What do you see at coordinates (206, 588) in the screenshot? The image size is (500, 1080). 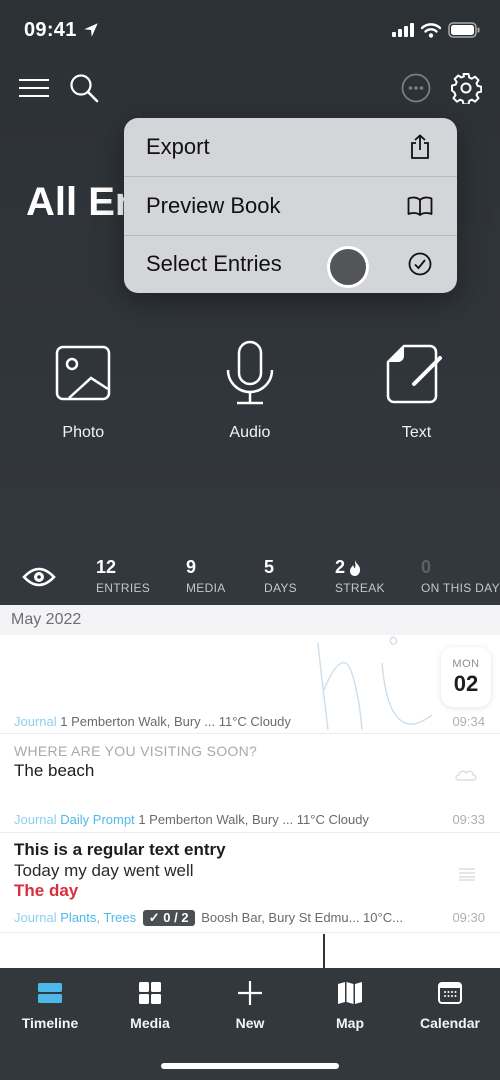 I see `stat-media-label: MEDIA` at bounding box center [206, 588].